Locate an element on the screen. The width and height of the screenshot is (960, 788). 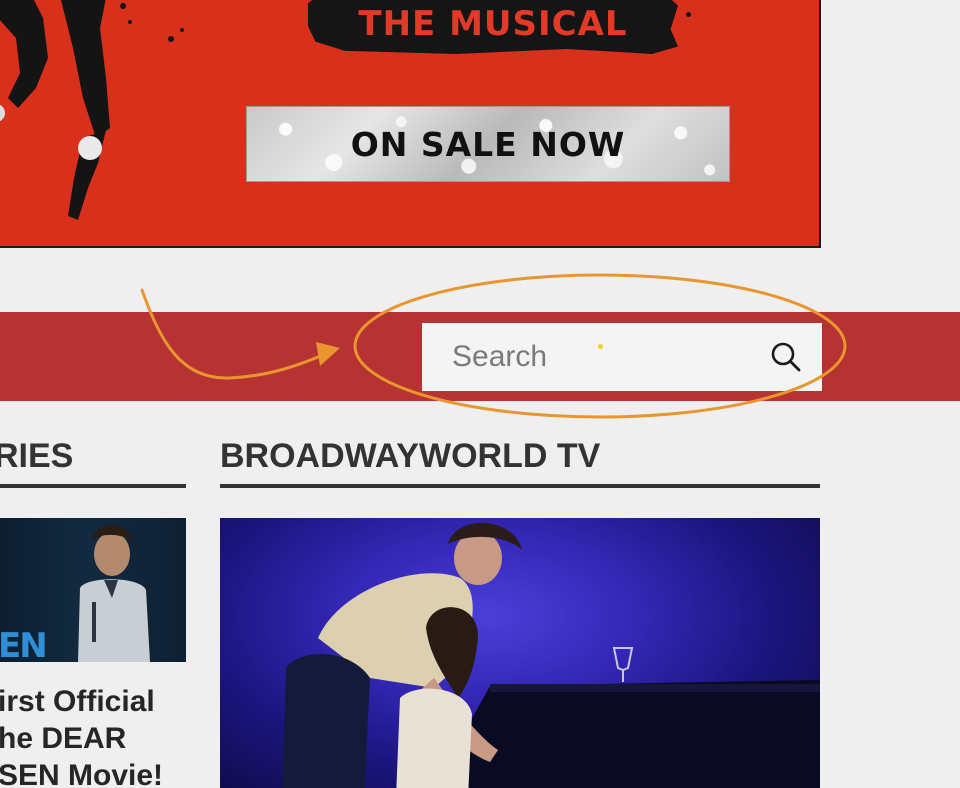
headline-line: he DEAR is located at coordinates (63, 738).